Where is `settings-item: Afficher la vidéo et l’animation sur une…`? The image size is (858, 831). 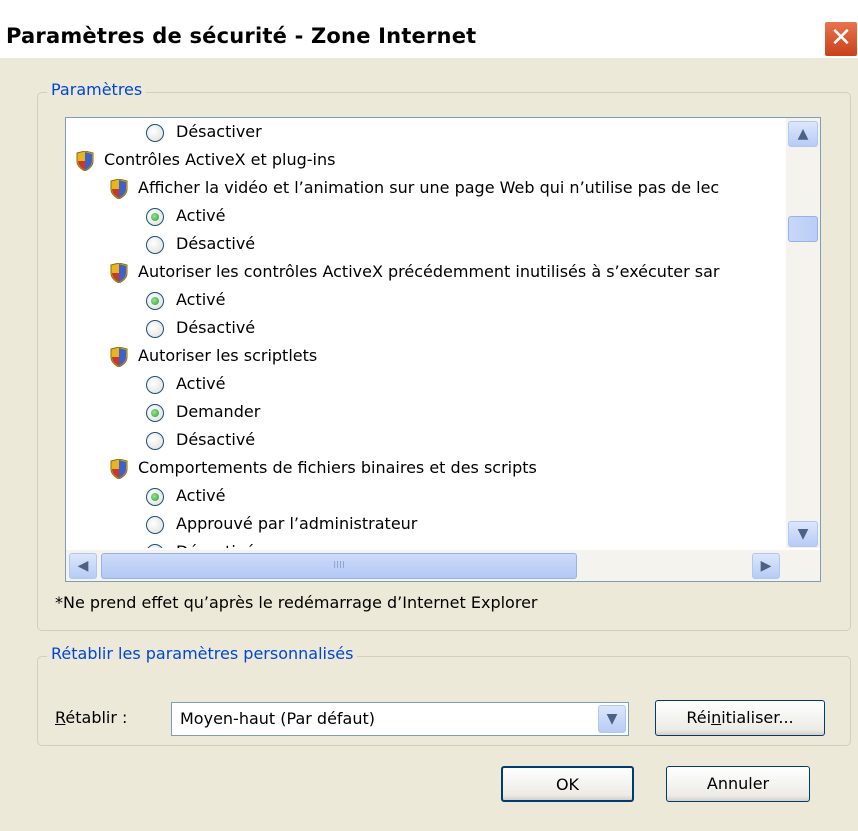
settings-item: Afficher la vidéo et l’animation sur une… is located at coordinates (414, 188).